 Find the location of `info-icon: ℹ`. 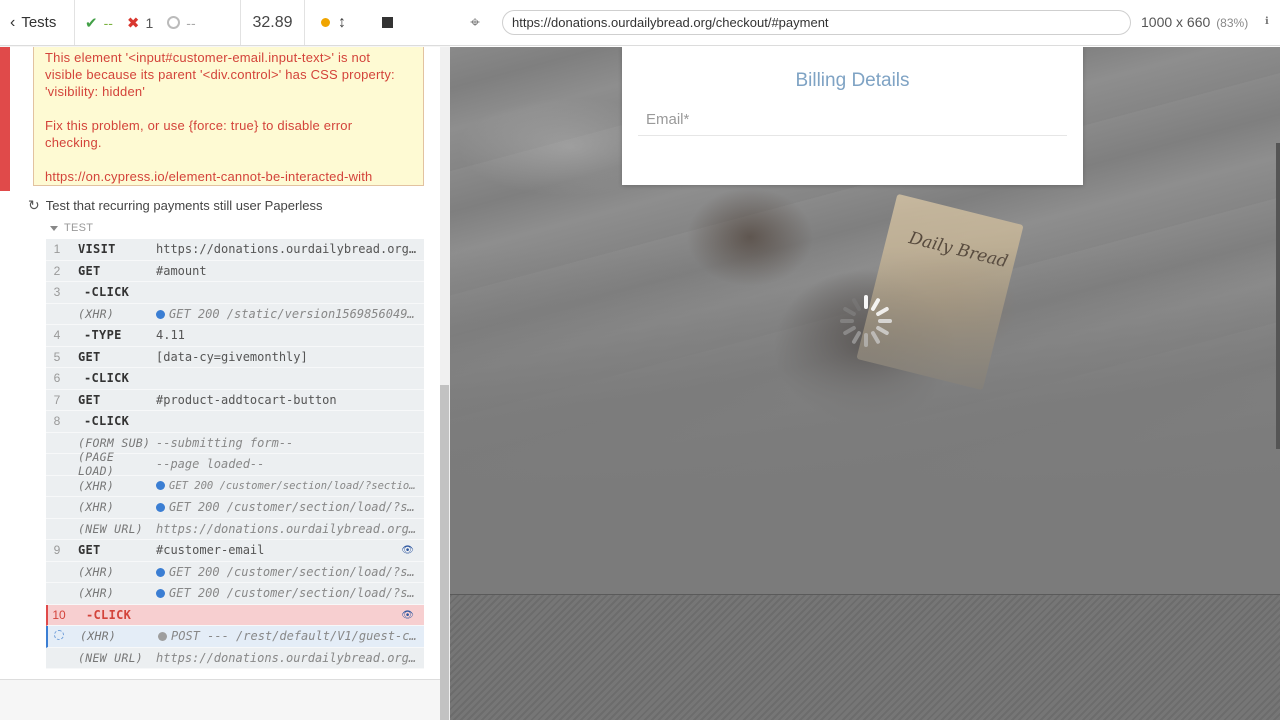

info-icon: ℹ is located at coordinates (1270, 21).